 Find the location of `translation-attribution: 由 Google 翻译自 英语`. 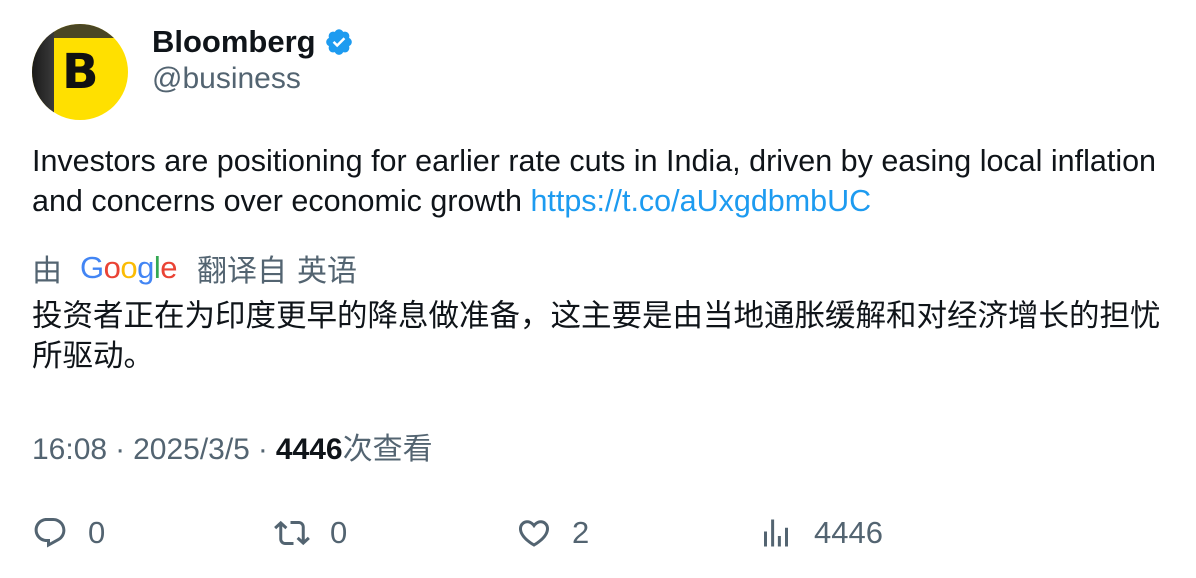

translation-attribution: 由 Google 翻译自 英语 is located at coordinates (194, 268).